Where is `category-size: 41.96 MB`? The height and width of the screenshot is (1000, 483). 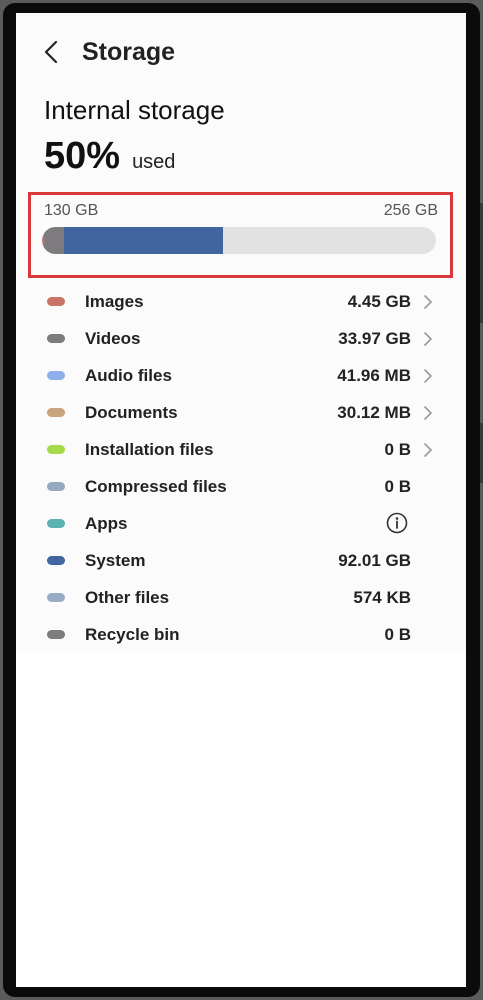 category-size: 41.96 MB is located at coordinates (374, 375).